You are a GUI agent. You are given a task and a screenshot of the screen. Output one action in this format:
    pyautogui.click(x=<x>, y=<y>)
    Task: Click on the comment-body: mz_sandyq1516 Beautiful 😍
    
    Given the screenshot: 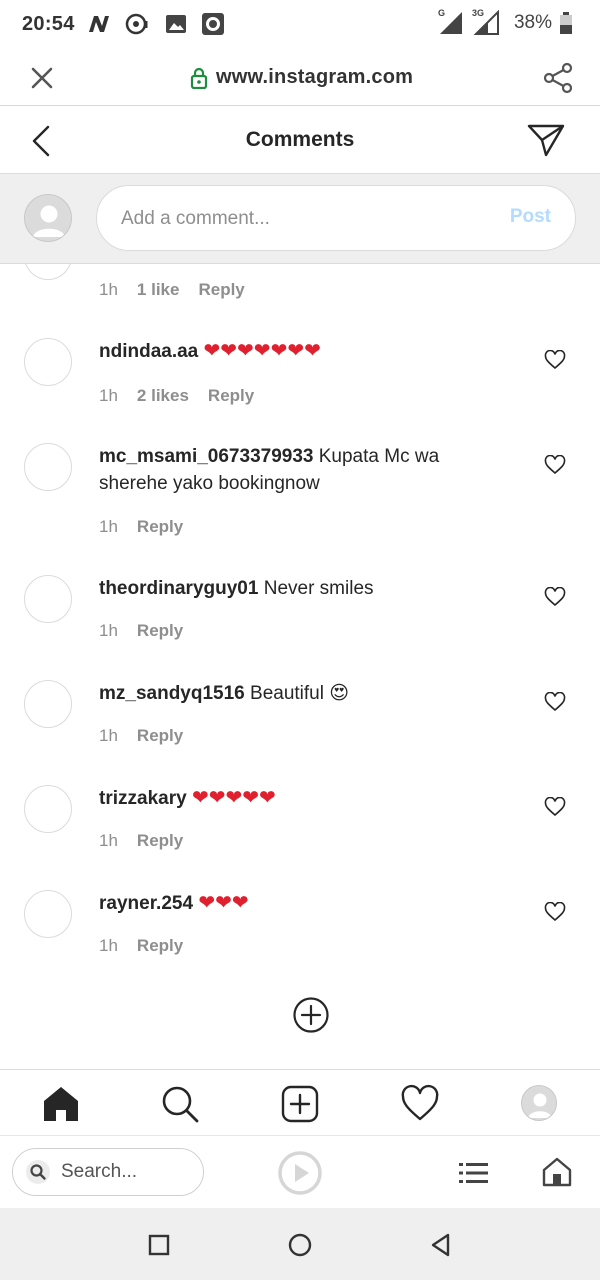 What is the action you would take?
    pyautogui.click(x=304, y=693)
    